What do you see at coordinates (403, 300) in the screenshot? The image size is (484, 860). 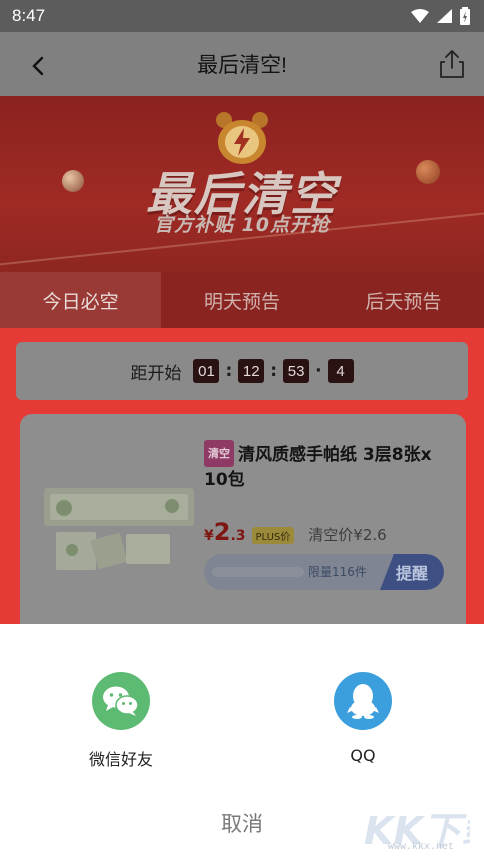 I see `tab-day-after: 后天预告` at bounding box center [403, 300].